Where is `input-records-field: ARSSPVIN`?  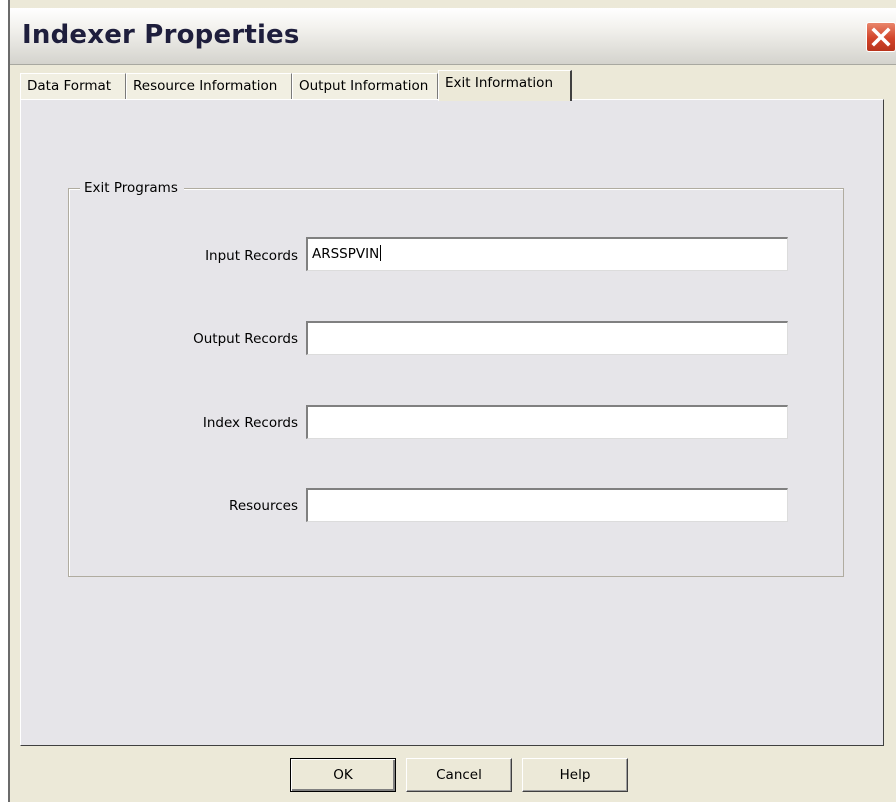 input-records-field: ARSSPVIN is located at coordinates (547, 254).